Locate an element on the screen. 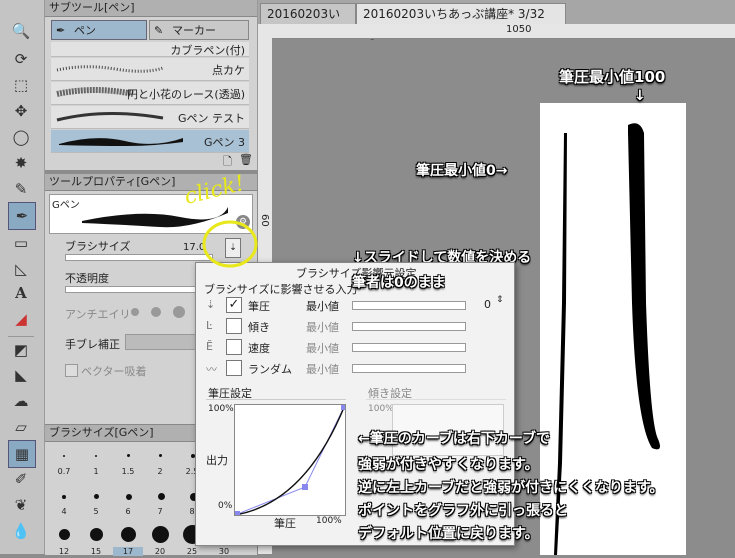 Image resolution: width=735 pixels, height=558 pixels. list-item: 円と小花のレース(透過) is located at coordinates (150, 93).